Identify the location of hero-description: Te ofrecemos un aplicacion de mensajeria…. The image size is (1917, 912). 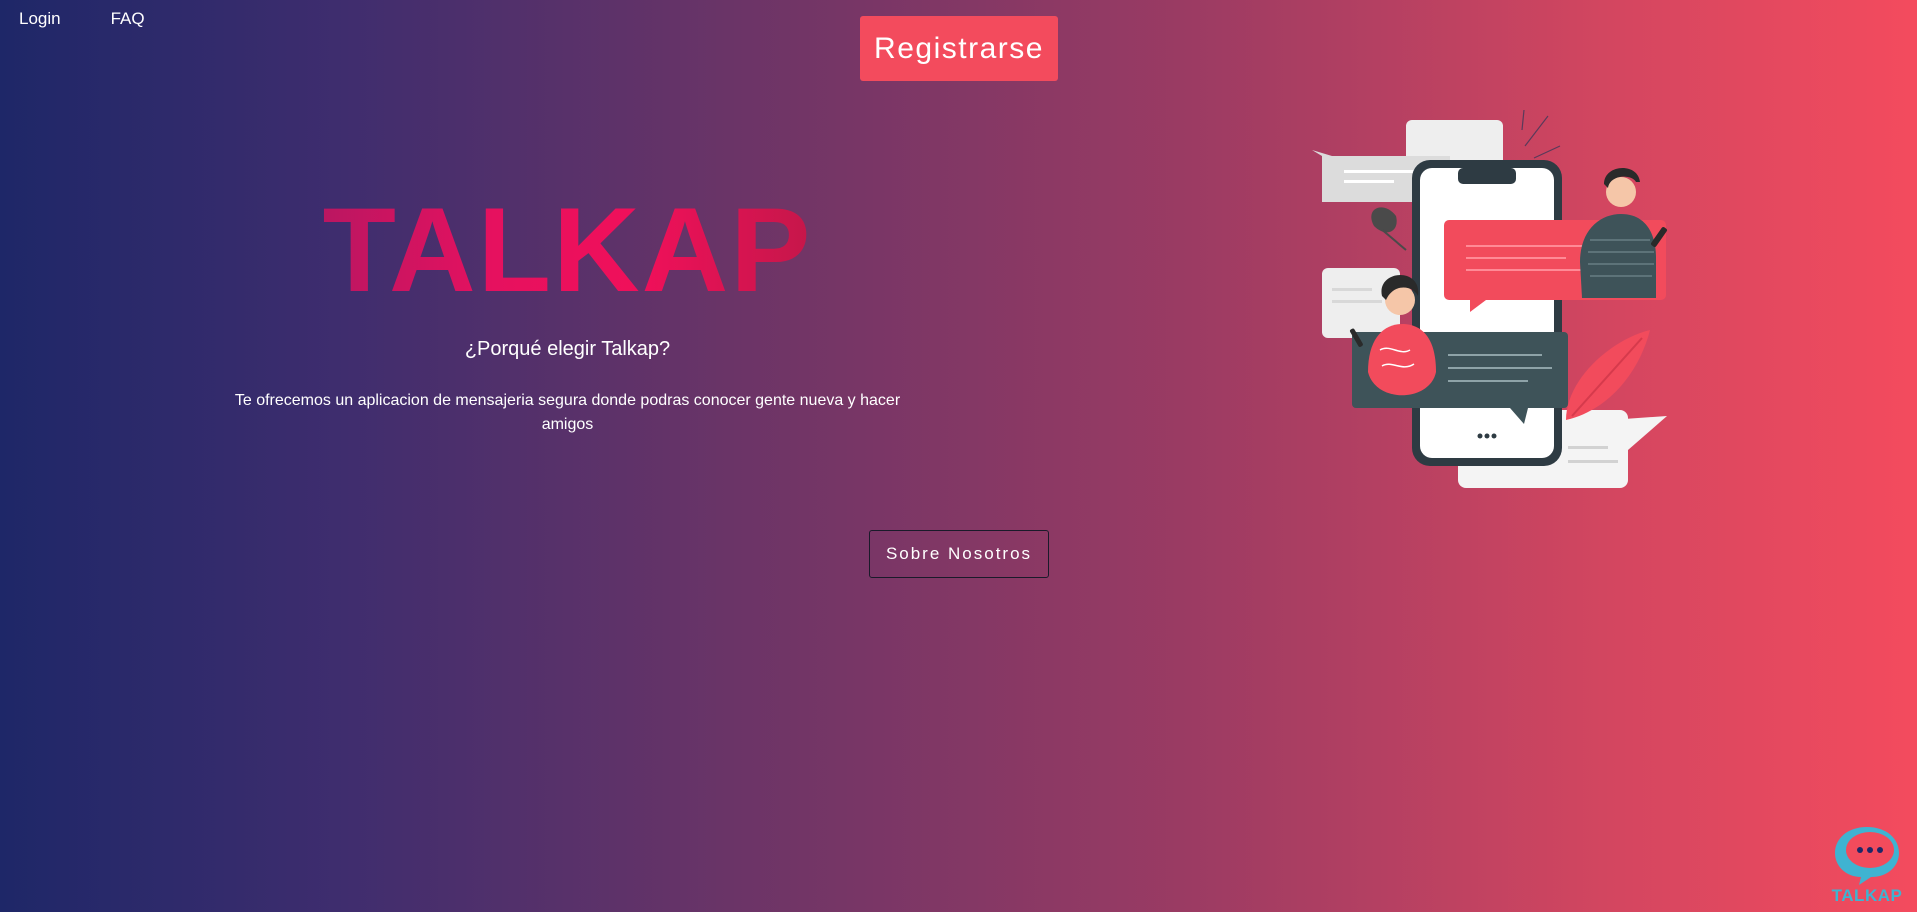
(567, 412).